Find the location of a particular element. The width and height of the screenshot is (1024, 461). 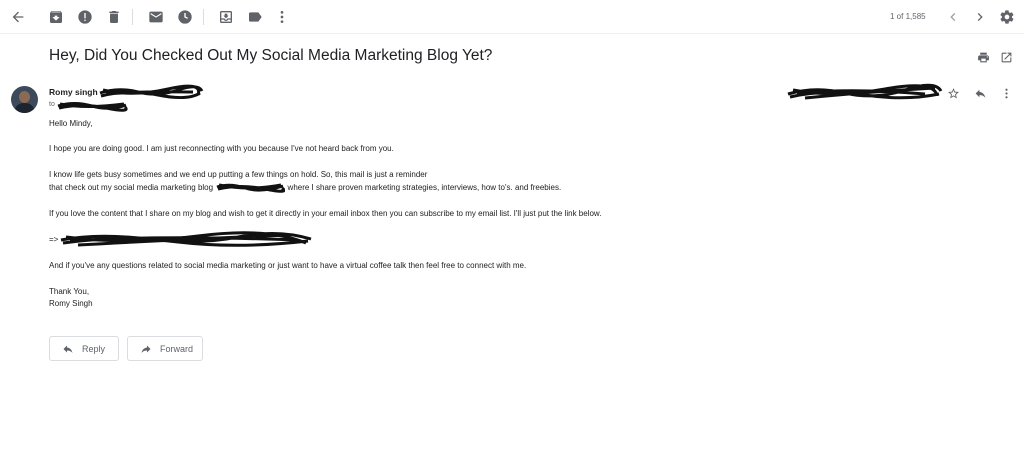

sender-name: Romy singh is located at coordinates (73, 92).